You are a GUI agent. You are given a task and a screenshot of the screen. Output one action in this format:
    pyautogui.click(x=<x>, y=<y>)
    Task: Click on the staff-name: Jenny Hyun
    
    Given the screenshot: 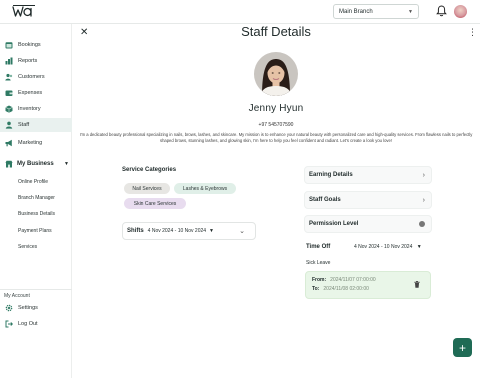 What is the action you would take?
    pyautogui.click(x=276, y=108)
    